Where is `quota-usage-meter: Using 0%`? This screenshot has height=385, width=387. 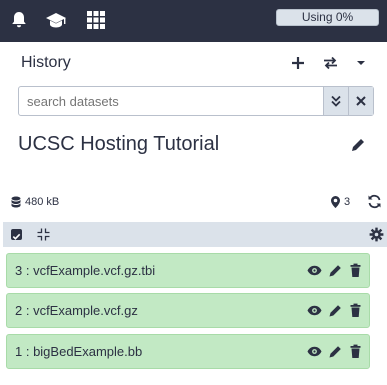
quota-usage-meter: Using 0% is located at coordinates (327, 17).